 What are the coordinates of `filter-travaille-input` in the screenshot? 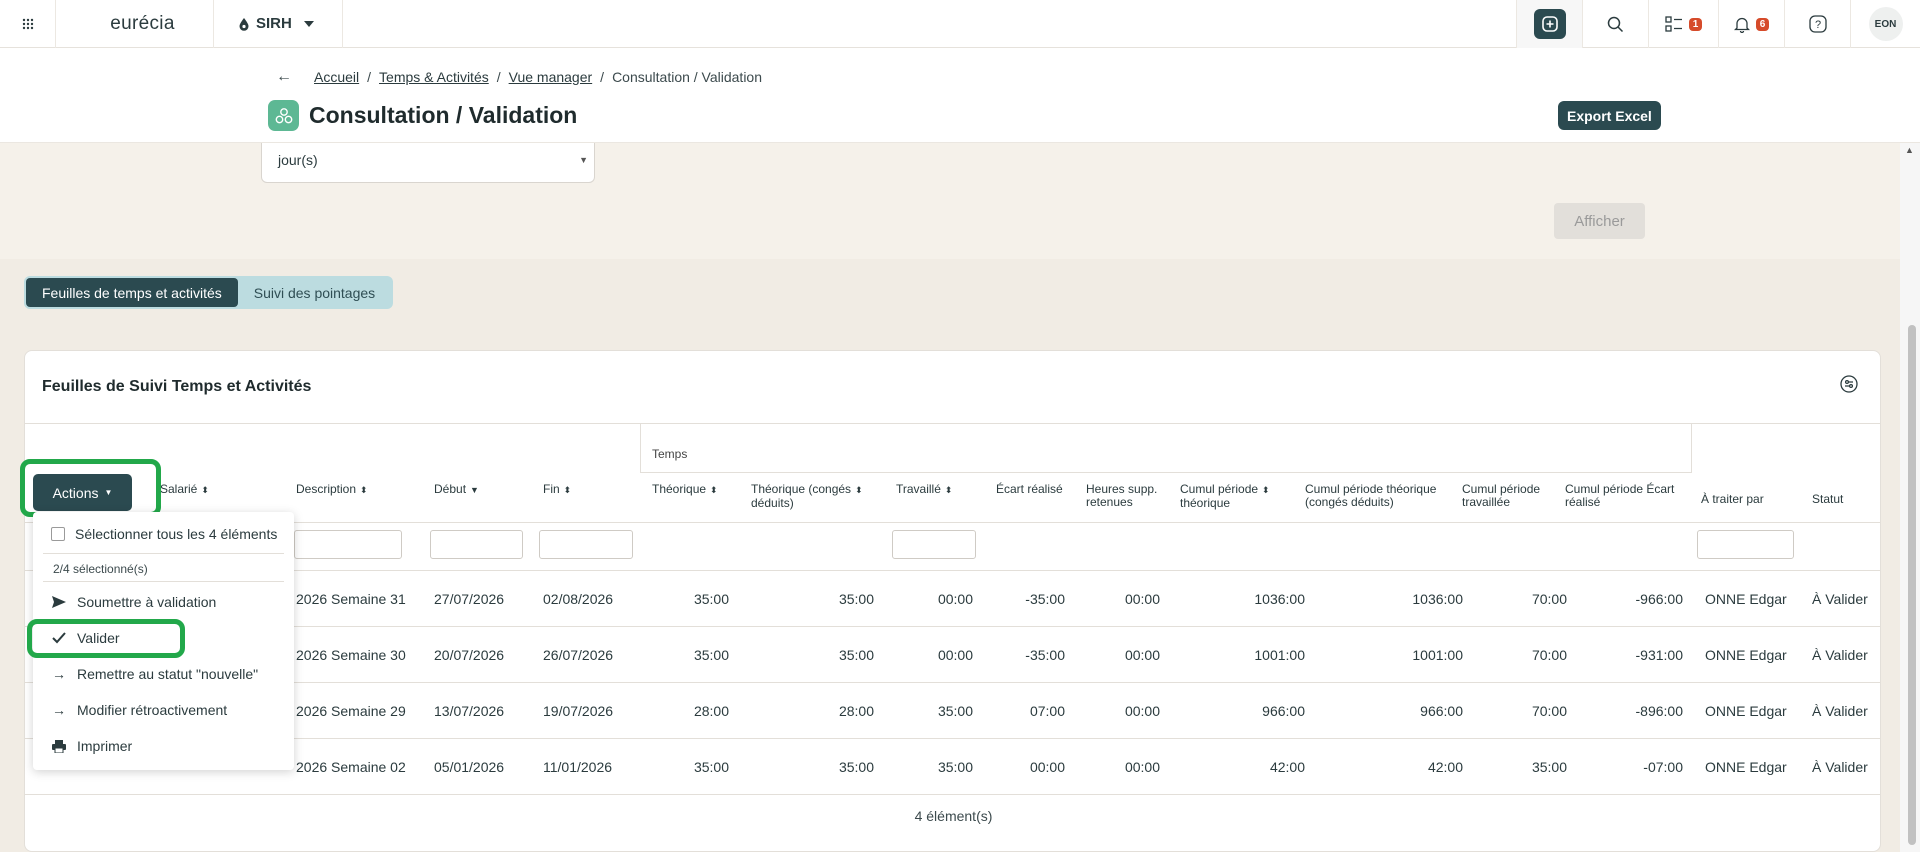 It's located at (934, 544).